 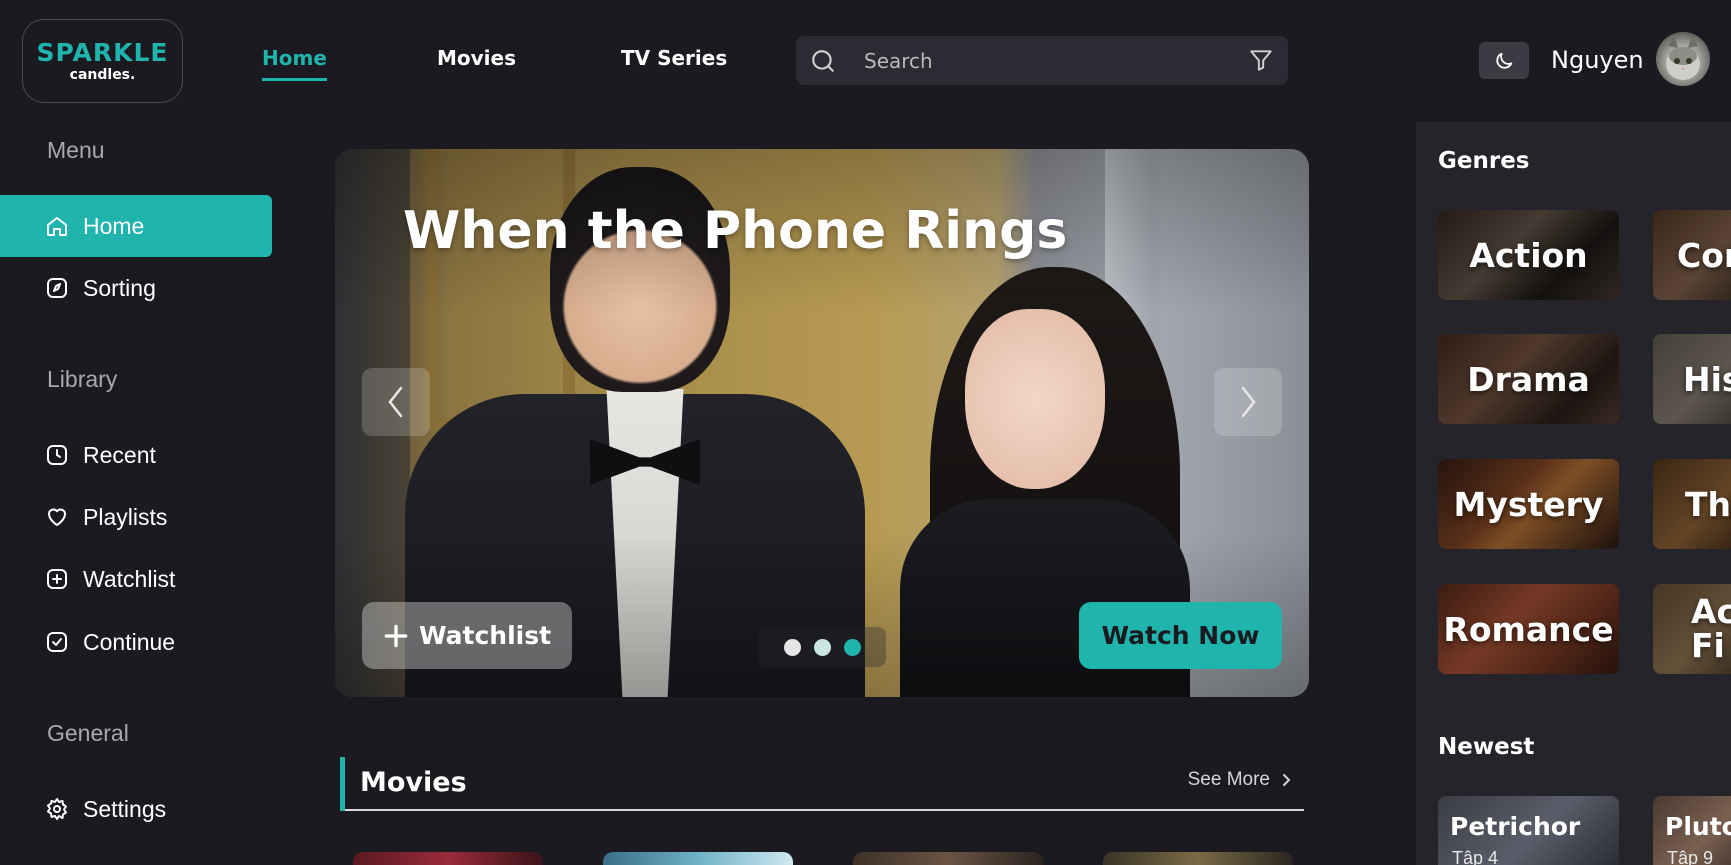 What do you see at coordinates (57, 642) in the screenshot?
I see `check-square-icon` at bounding box center [57, 642].